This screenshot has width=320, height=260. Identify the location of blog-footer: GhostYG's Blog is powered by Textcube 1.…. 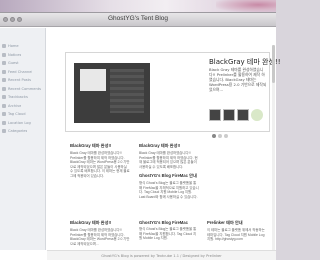
(161, 255).